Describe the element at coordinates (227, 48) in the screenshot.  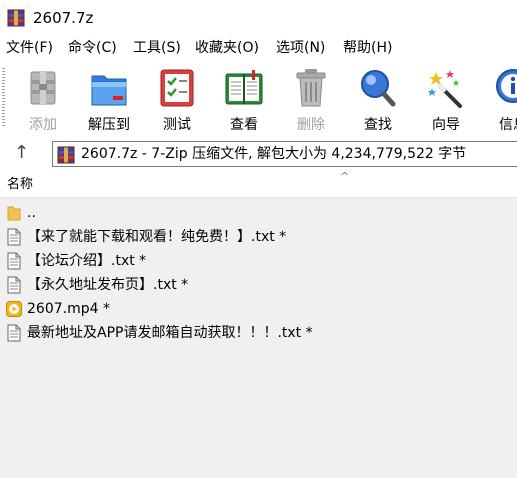
I see `menu-favorites: 收藏夹(O)` at that location.